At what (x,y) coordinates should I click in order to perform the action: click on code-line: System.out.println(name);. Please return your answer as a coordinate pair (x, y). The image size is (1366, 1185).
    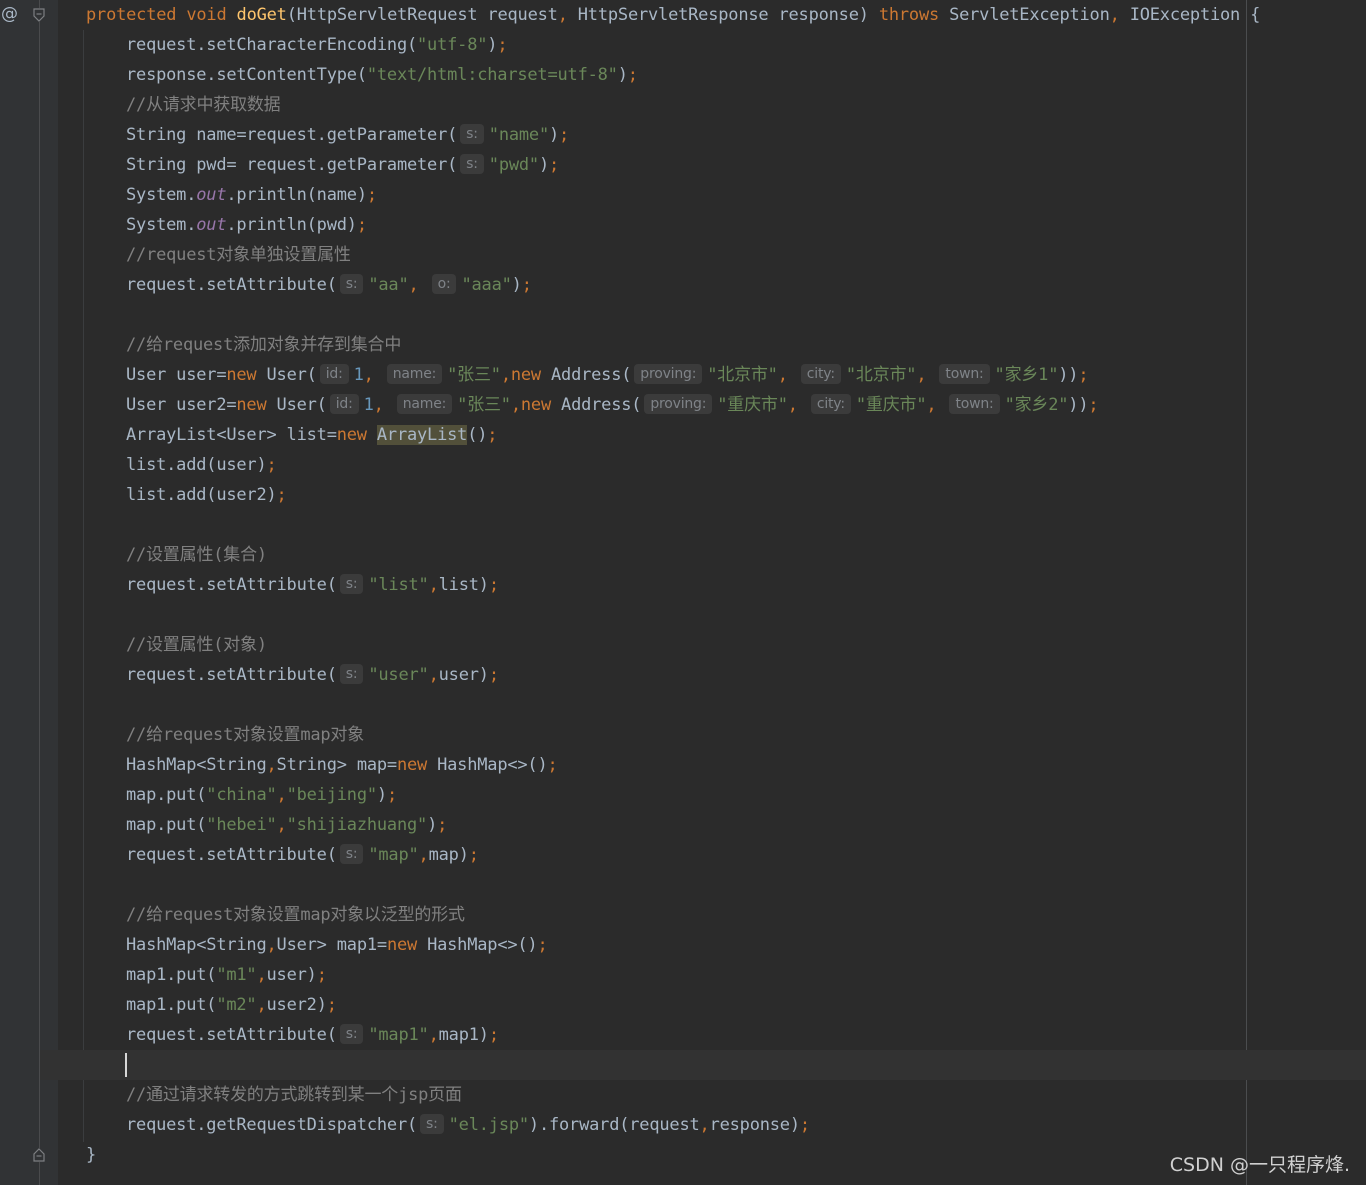
    Looking at the image, I should click on (251, 195).